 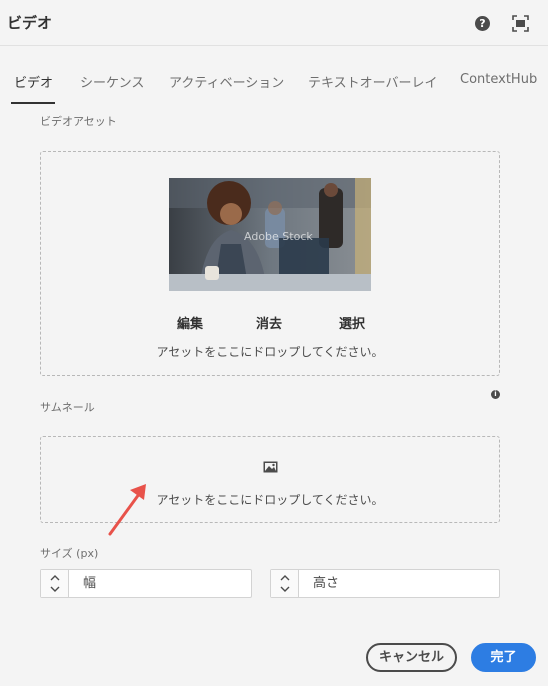 What do you see at coordinates (190, 322) in the screenshot?
I see `edit-button: 編集` at bounding box center [190, 322].